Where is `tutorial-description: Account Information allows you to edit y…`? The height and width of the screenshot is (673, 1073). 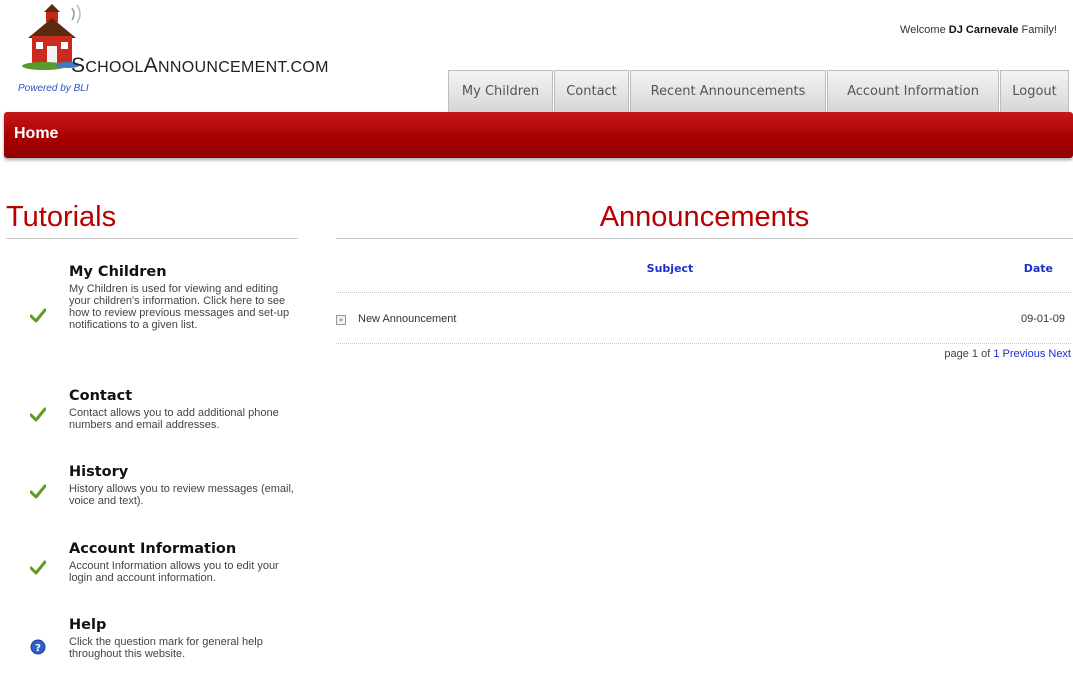
tutorial-description: Account Information allows you to edit y… is located at coordinates (174, 572).